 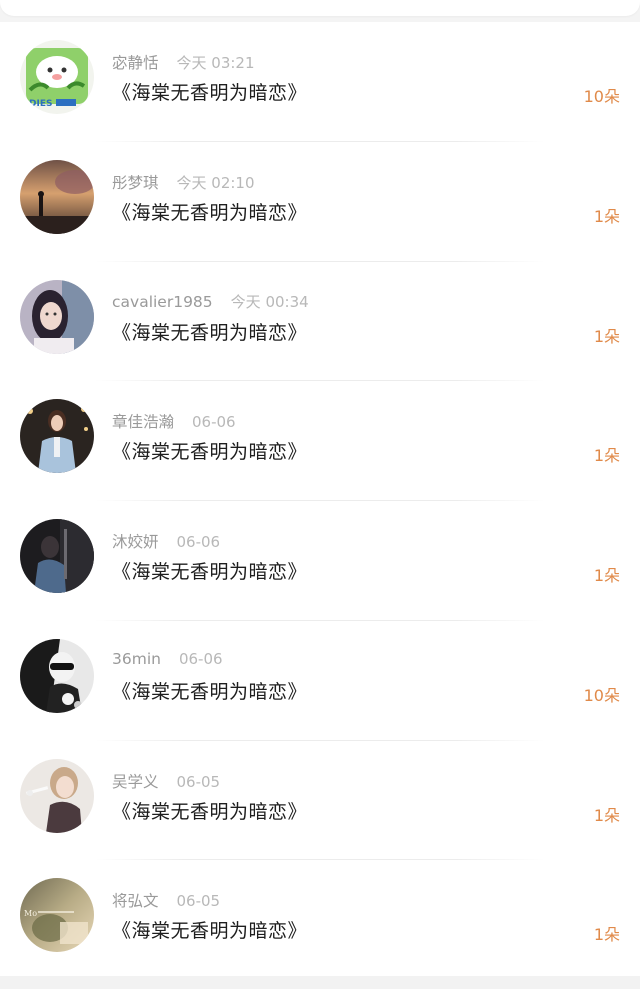 I want to click on meta-line: 宓静恬 今天 03:21, so click(x=183, y=62).